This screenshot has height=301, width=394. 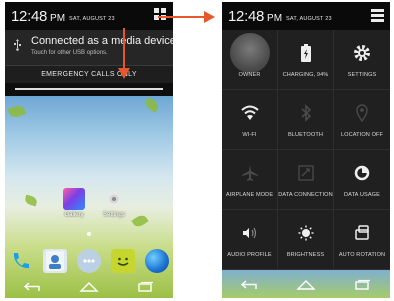 What do you see at coordinates (362, 135) in the screenshot?
I see `tile-label: LOCATION OFF` at bounding box center [362, 135].